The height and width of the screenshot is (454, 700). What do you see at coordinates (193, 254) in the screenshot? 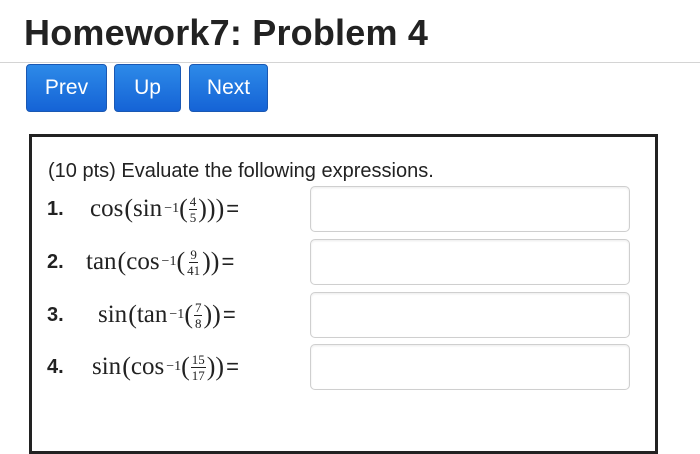
I see `fraction-numerator: 9` at bounding box center [193, 254].